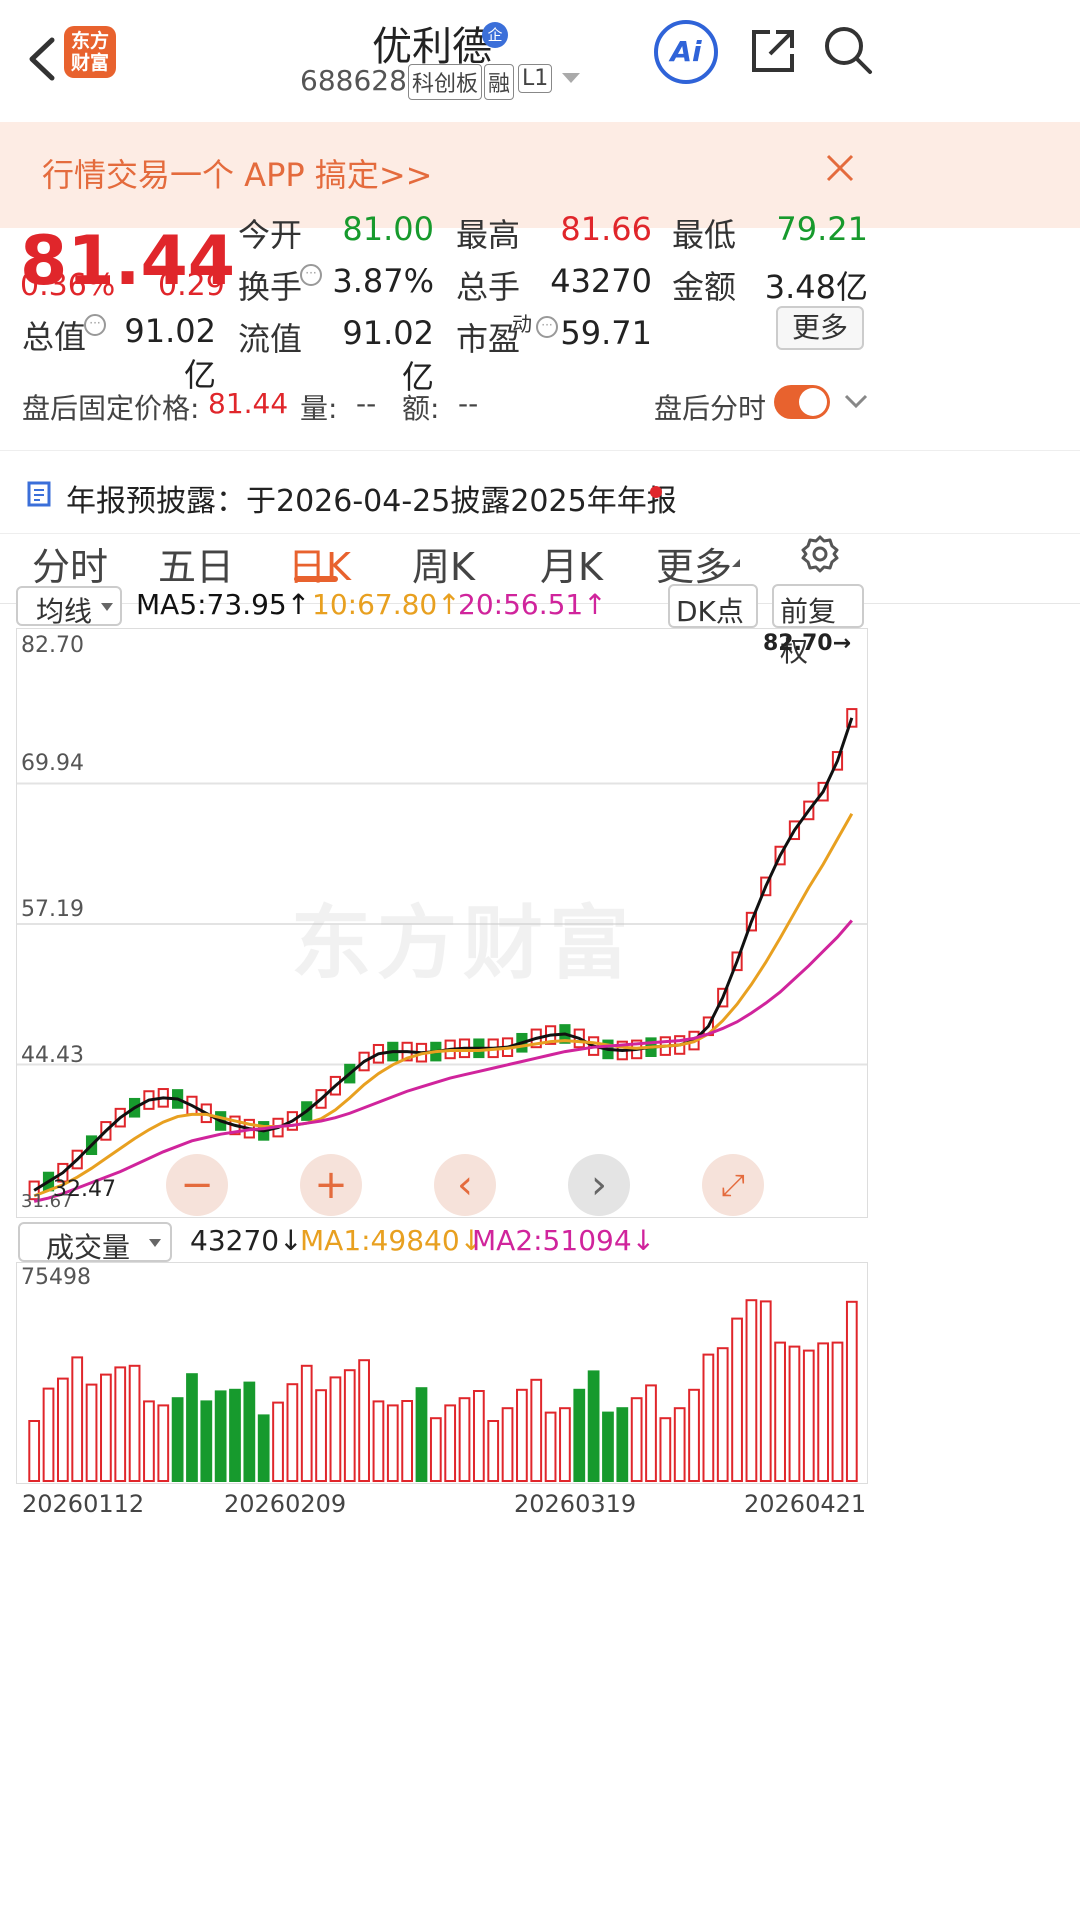  I want to click on enterprise-badge-icon: 企, so click(495, 35).